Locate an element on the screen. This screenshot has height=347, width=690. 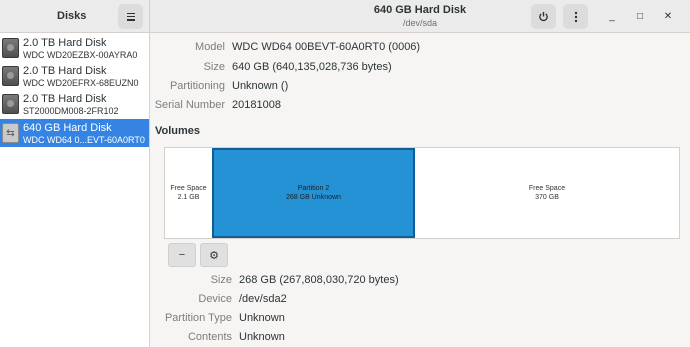
delete-partition-button: − is located at coordinates (182, 255).